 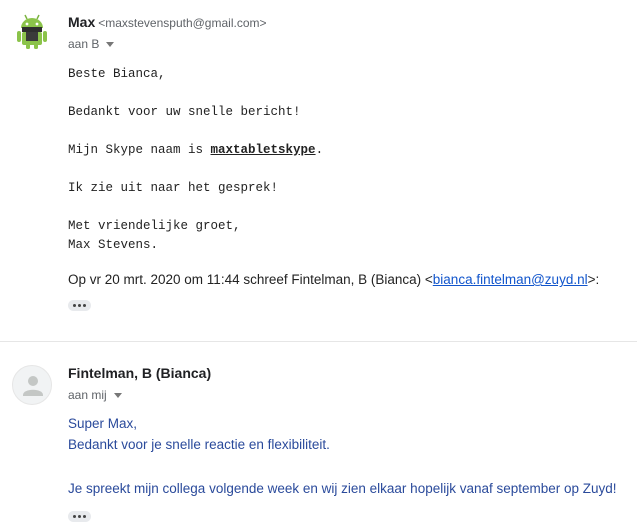 I want to click on recipient-label: aan B, so click(x=84, y=44).